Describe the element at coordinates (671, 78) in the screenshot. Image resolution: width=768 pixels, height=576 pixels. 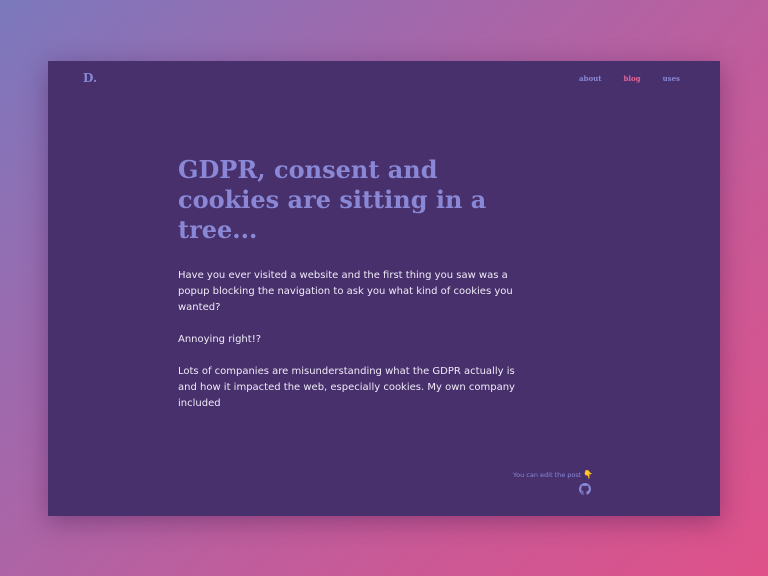
I see `nav-item-uses: uses` at that location.